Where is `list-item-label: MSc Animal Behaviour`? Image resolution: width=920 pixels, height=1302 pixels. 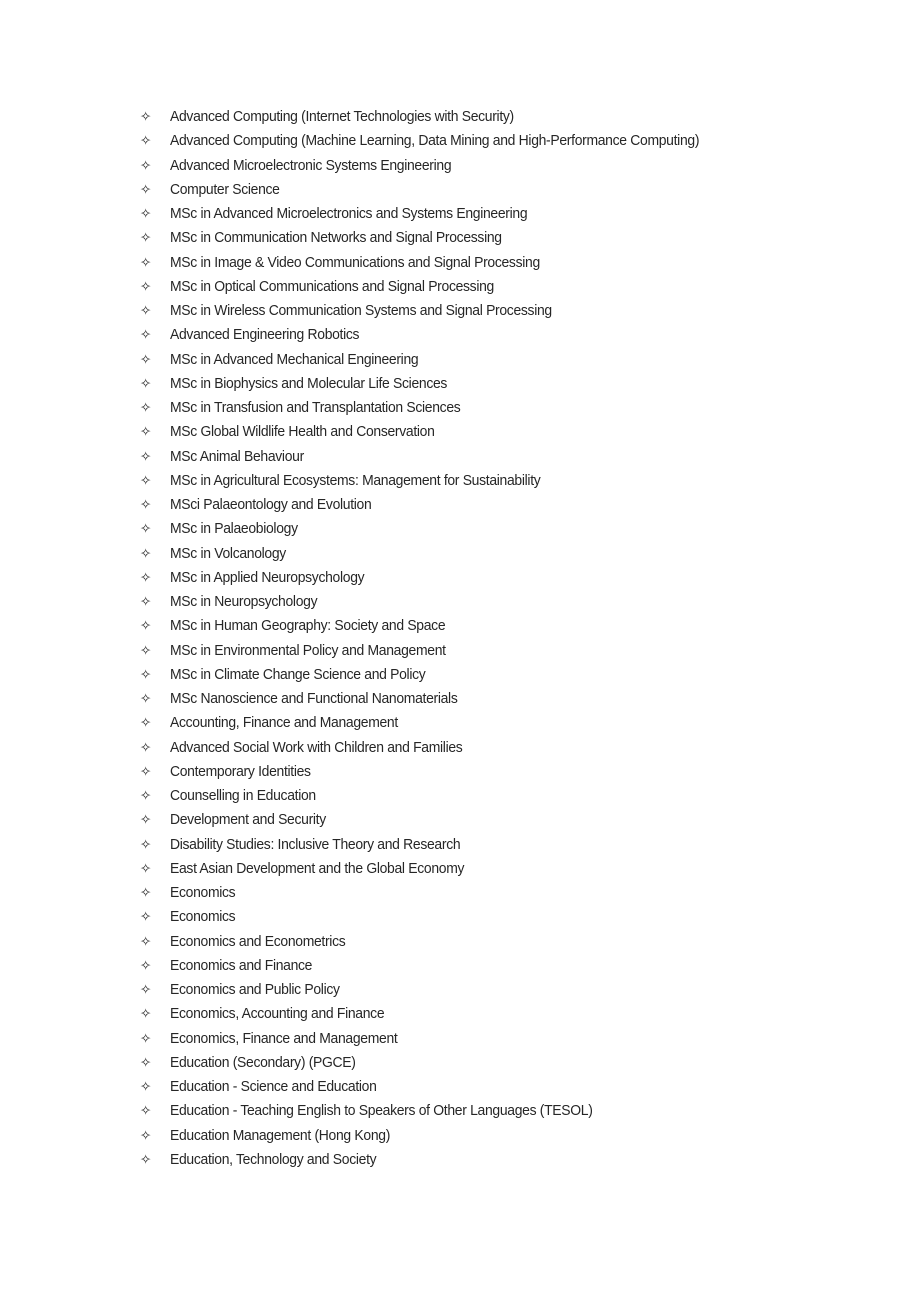
list-item-label: MSc Animal Behaviour is located at coordinates (237, 456).